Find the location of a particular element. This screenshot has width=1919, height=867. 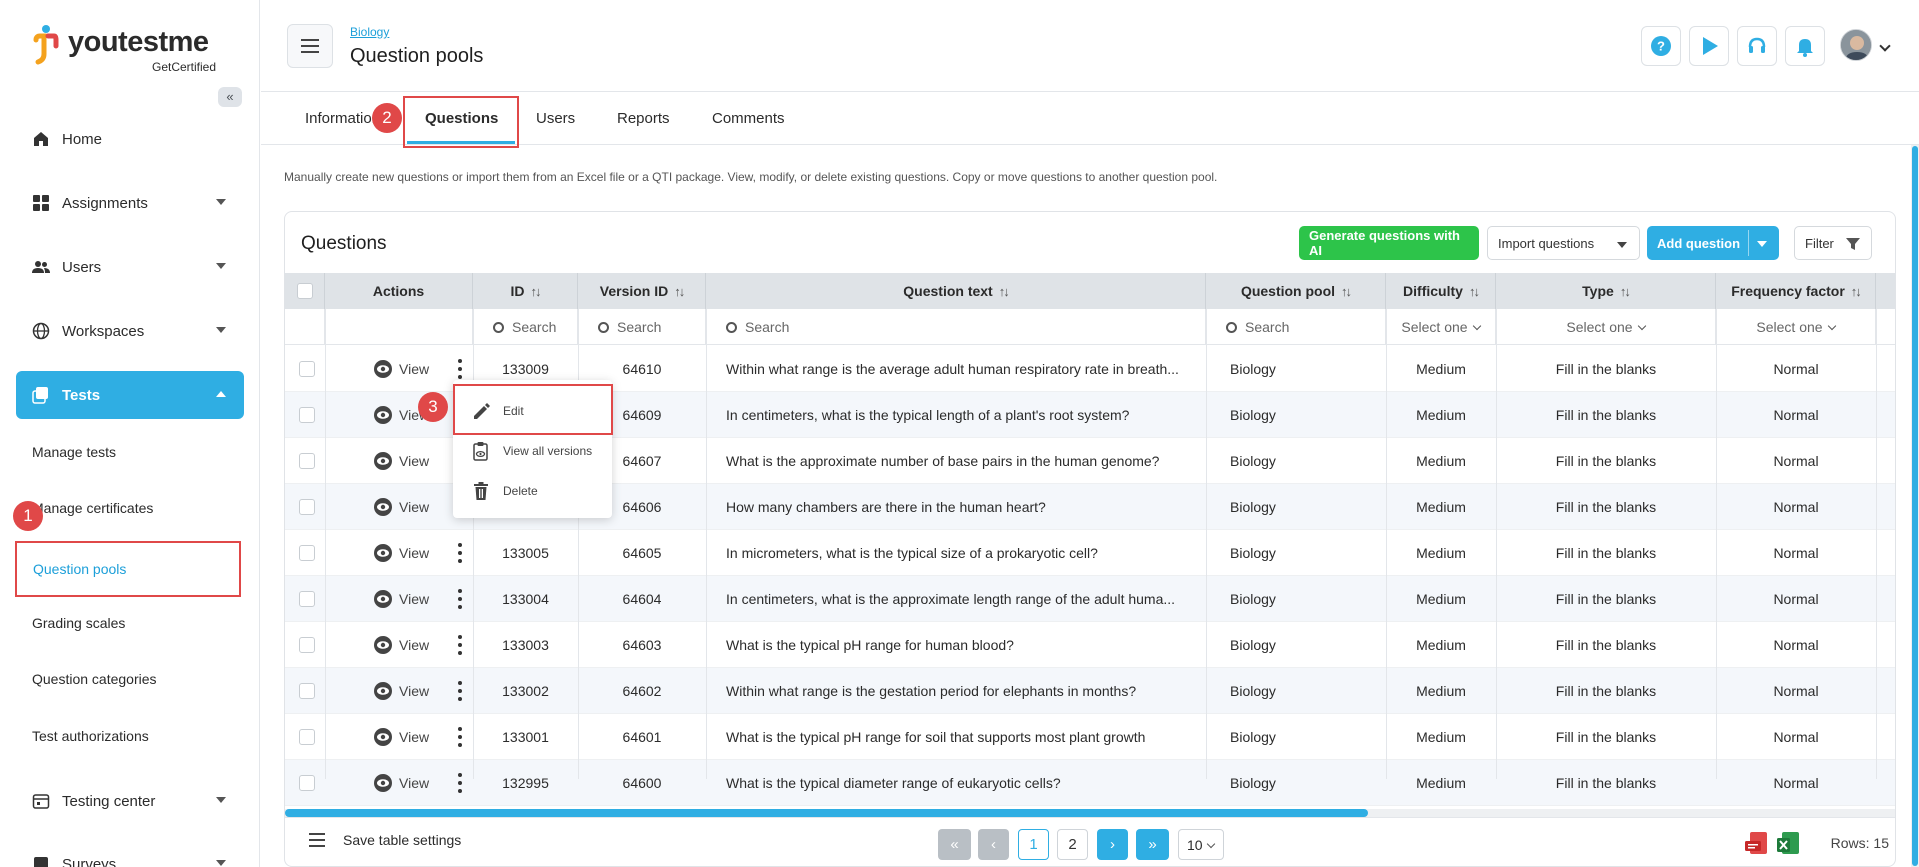

app-logo: youtestme GetCertified is located at coordinates (132, 48).